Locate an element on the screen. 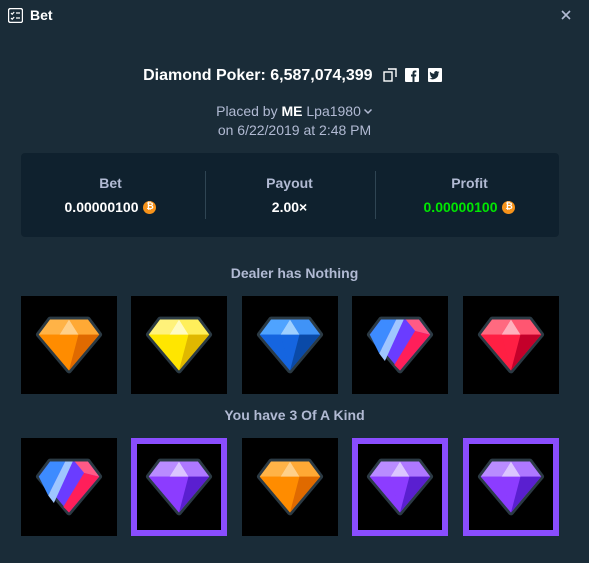 The width and height of the screenshot is (589, 563). stat-payout-label: Payout is located at coordinates (289, 183).